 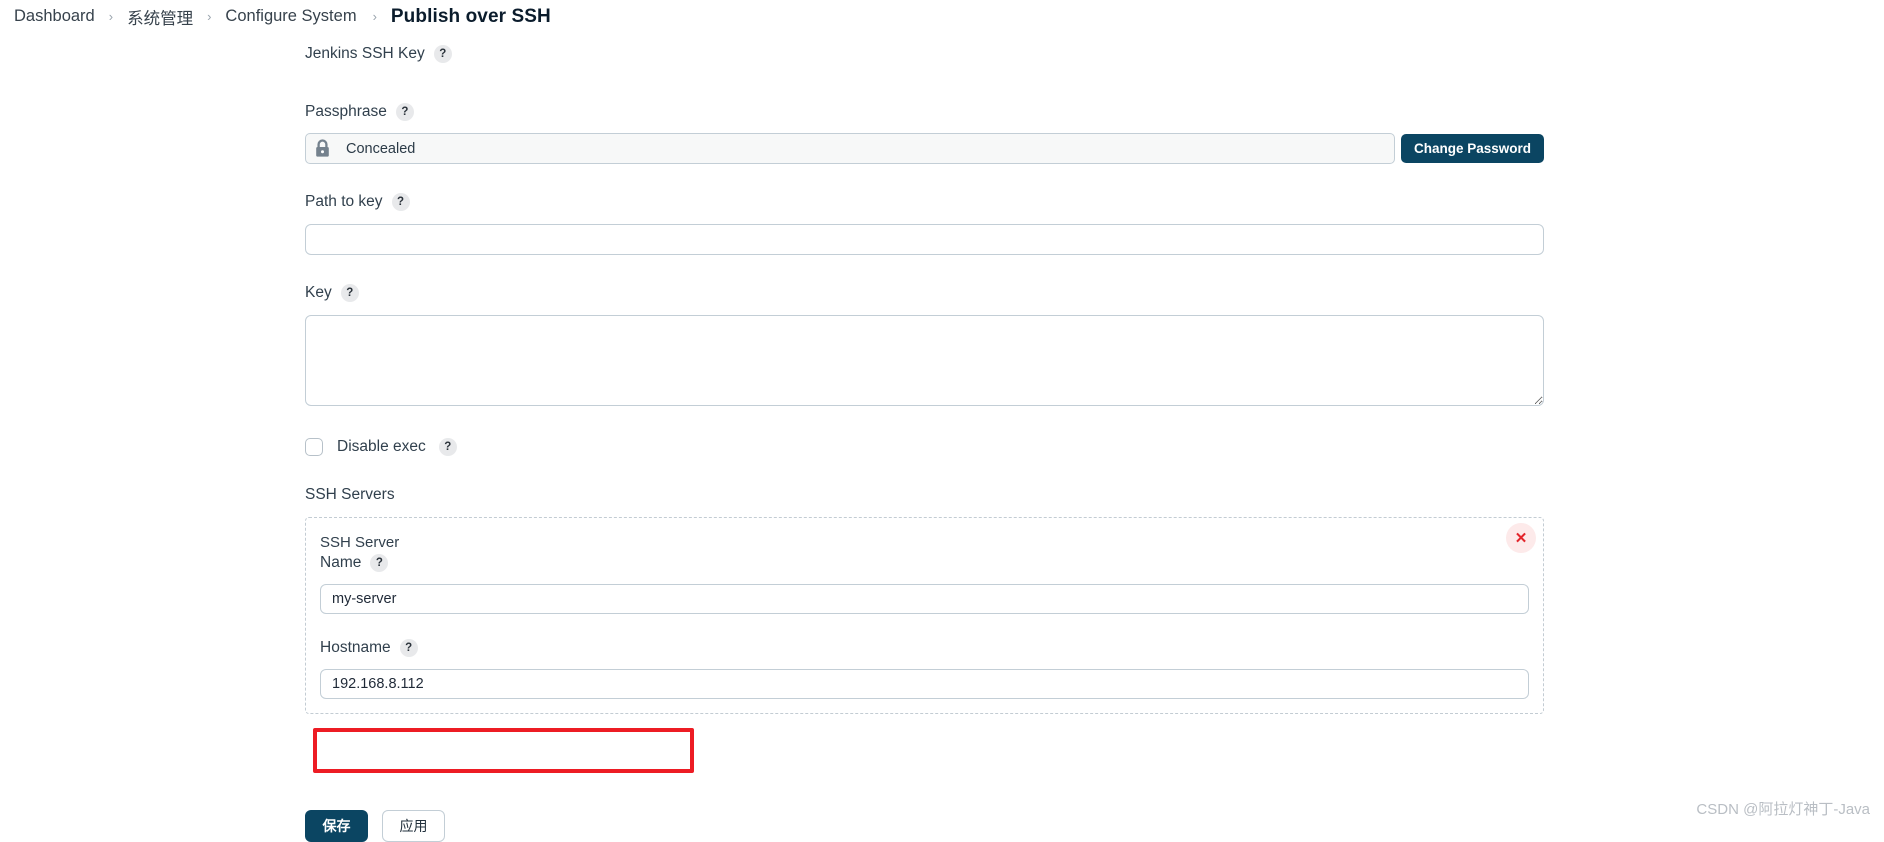 I want to click on server-name-input, so click(x=924, y=599).